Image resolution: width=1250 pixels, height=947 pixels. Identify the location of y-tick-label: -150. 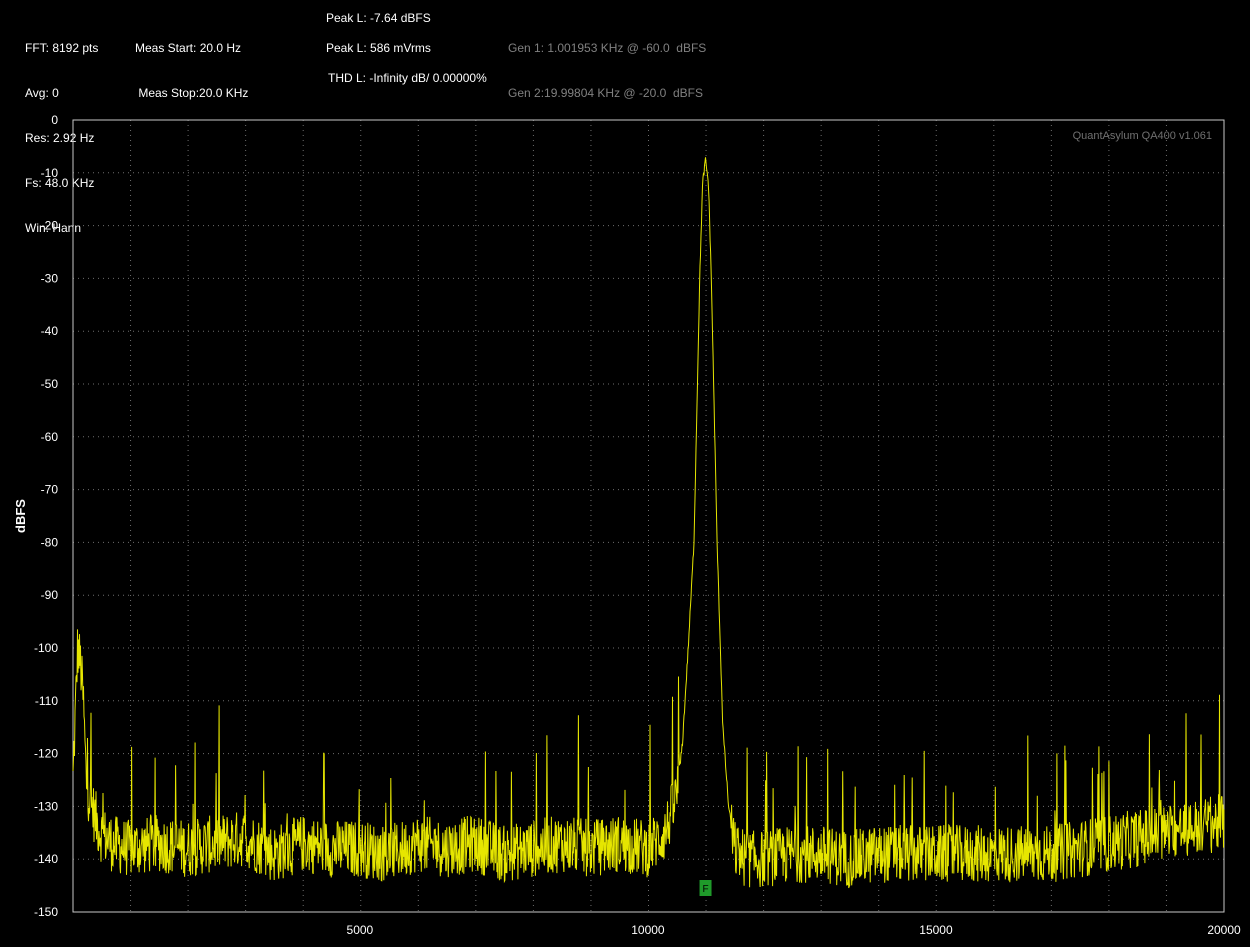
(46, 912).